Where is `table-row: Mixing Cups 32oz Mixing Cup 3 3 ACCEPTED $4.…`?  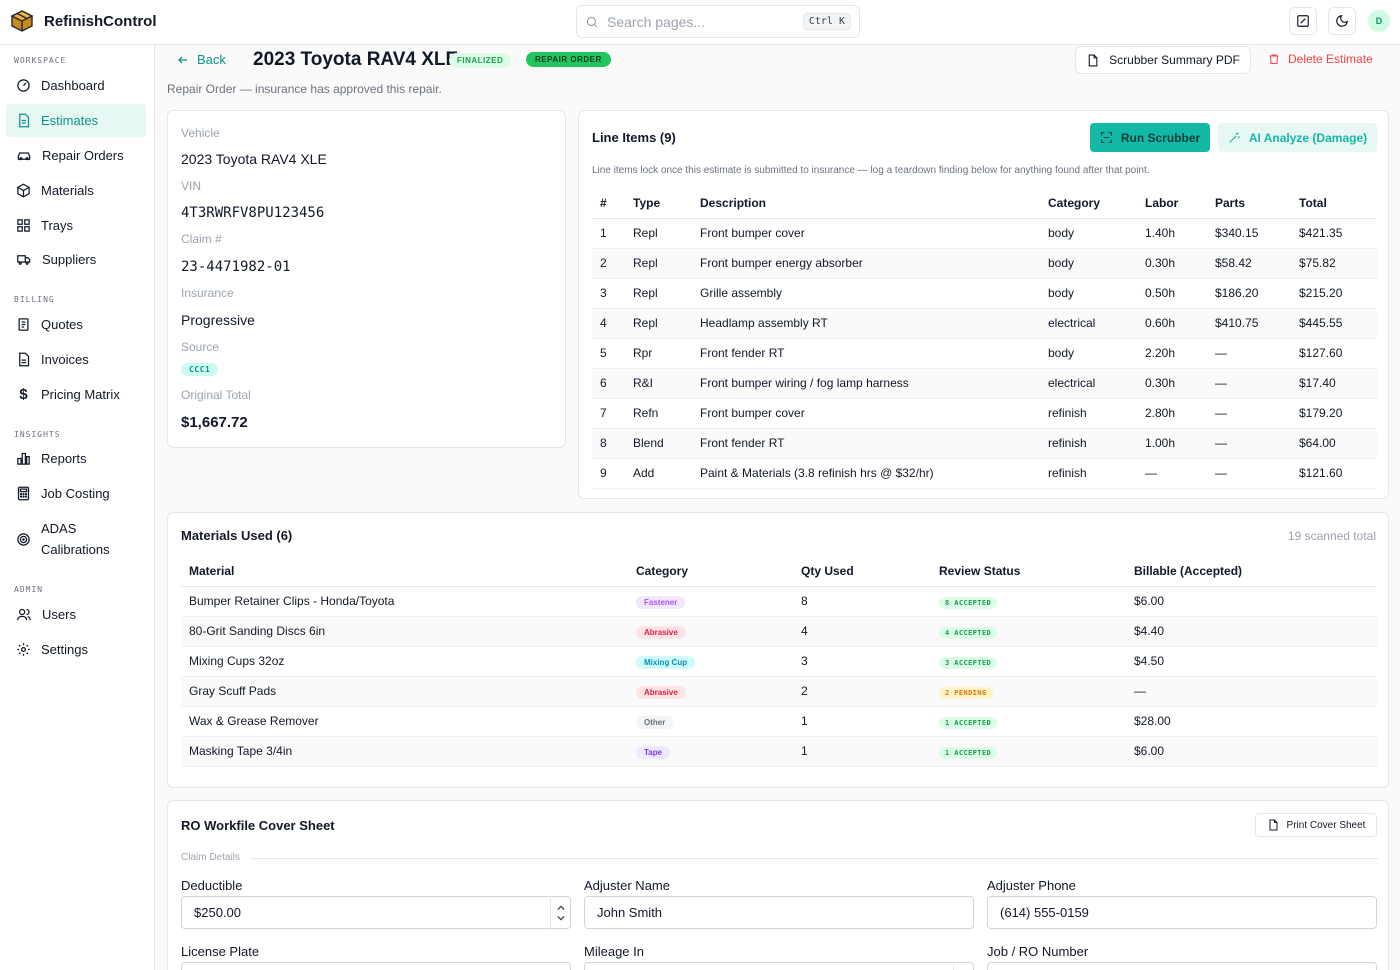 table-row: Mixing Cups 32oz Mixing Cup 3 3 ACCEPTED $4.… is located at coordinates (779, 661).